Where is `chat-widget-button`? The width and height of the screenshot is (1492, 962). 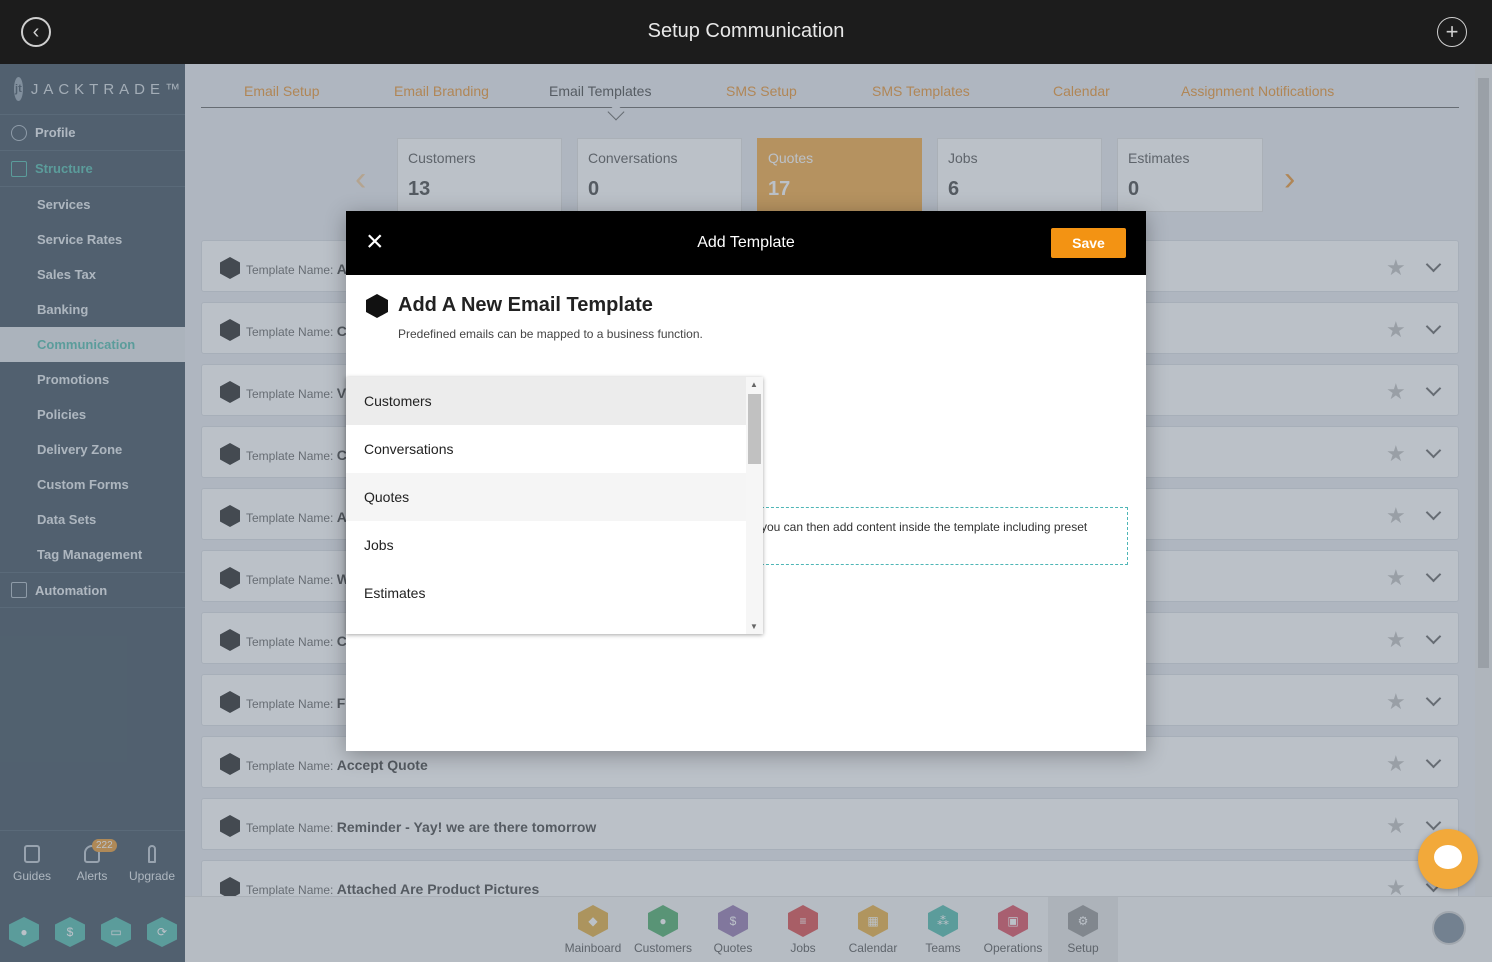 chat-widget-button is located at coordinates (1448, 859).